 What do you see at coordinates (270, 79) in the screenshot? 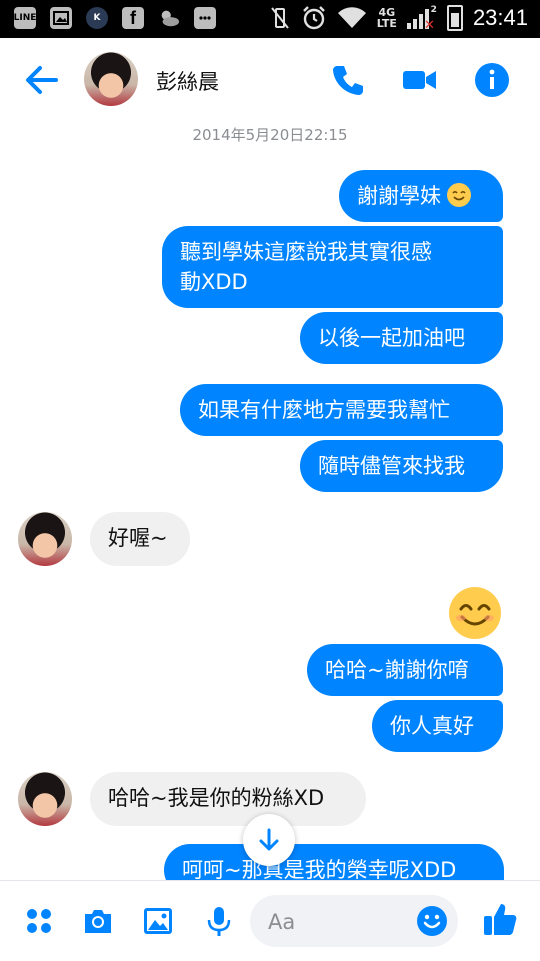
I see `conversation-header: 彭絲晨` at bounding box center [270, 79].